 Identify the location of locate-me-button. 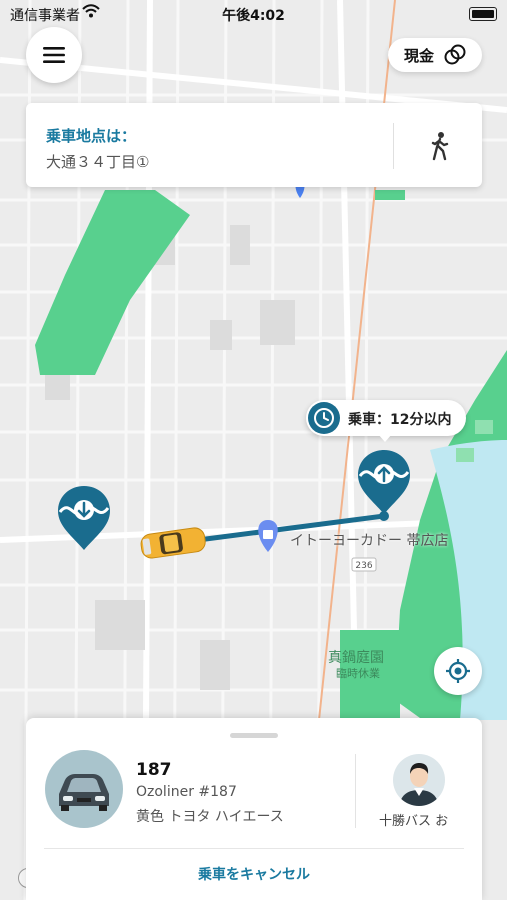
(458, 671).